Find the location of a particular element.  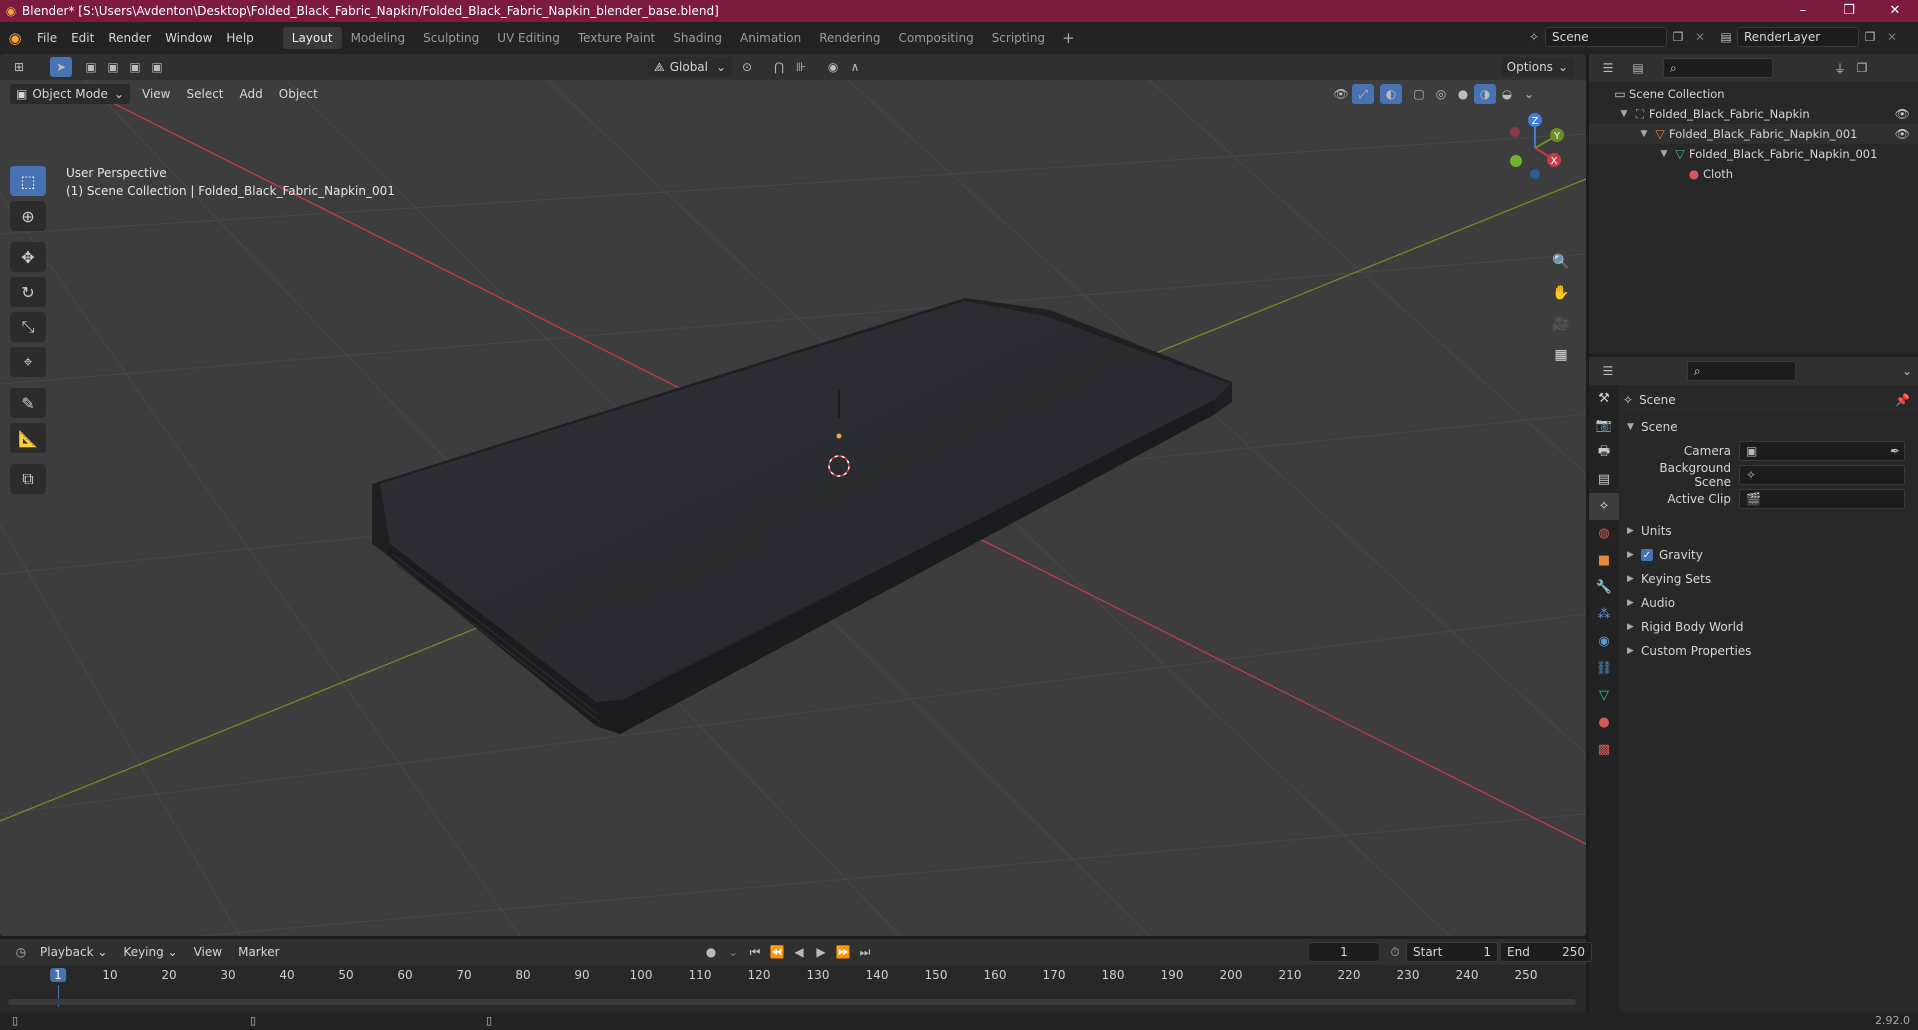

scene-icon: ✧ is located at coordinates (1534, 37).